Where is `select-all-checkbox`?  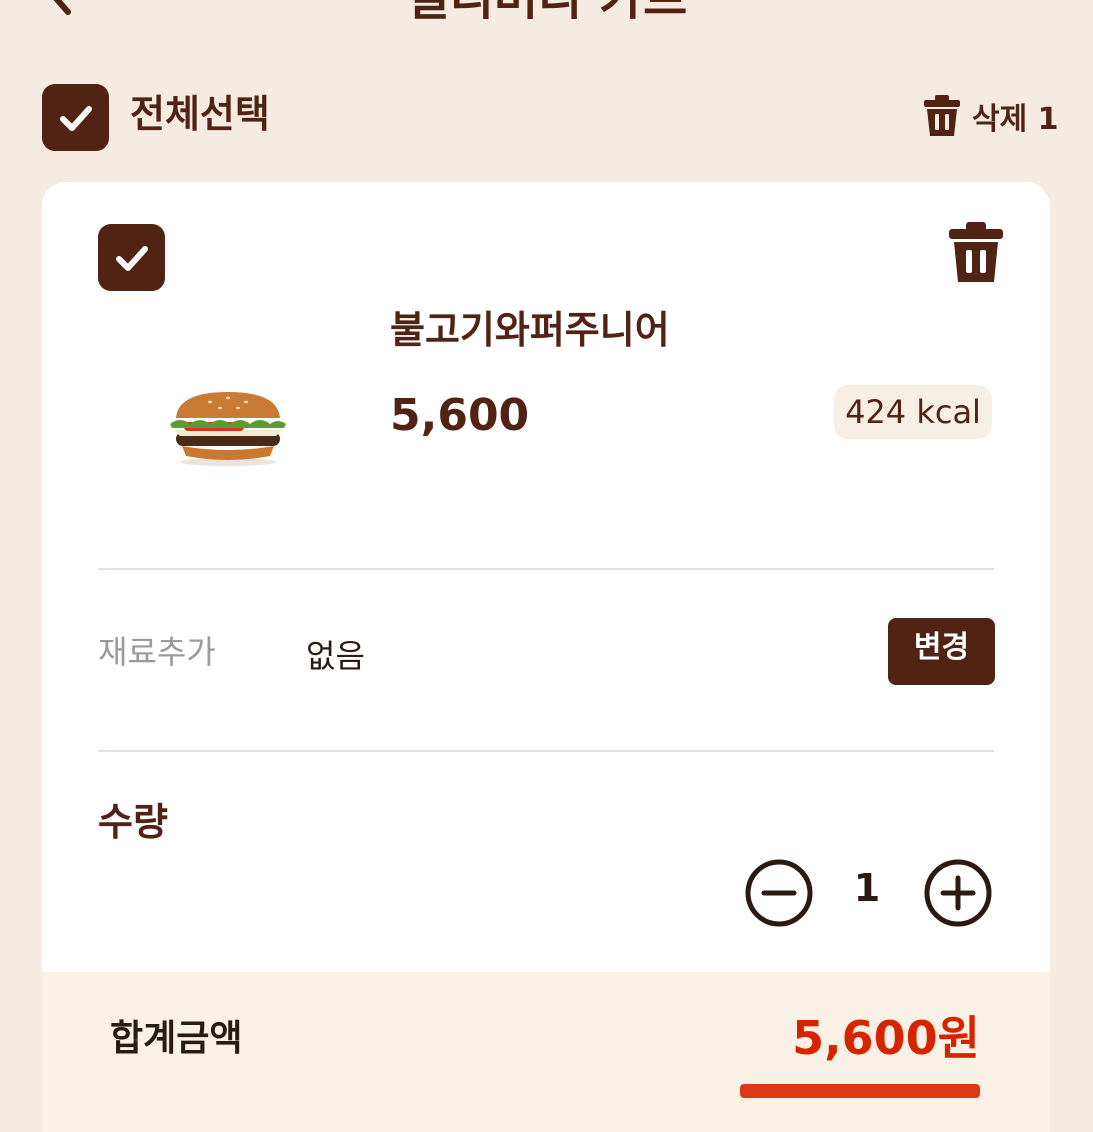
select-all-checkbox is located at coordinates (75, 117).